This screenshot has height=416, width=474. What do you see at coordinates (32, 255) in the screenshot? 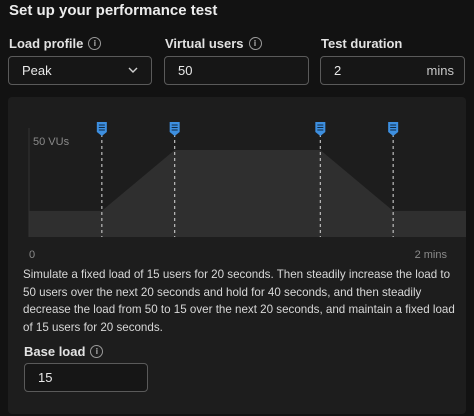
I see `x-tick-label: 0` at bounding box center [32, 255].